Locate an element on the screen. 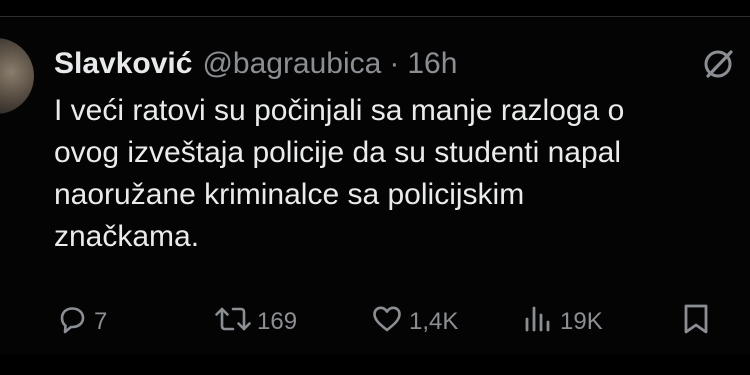 The height and width of the screenshot is (375, 750). top-divider is located at coordinates (375, 8).